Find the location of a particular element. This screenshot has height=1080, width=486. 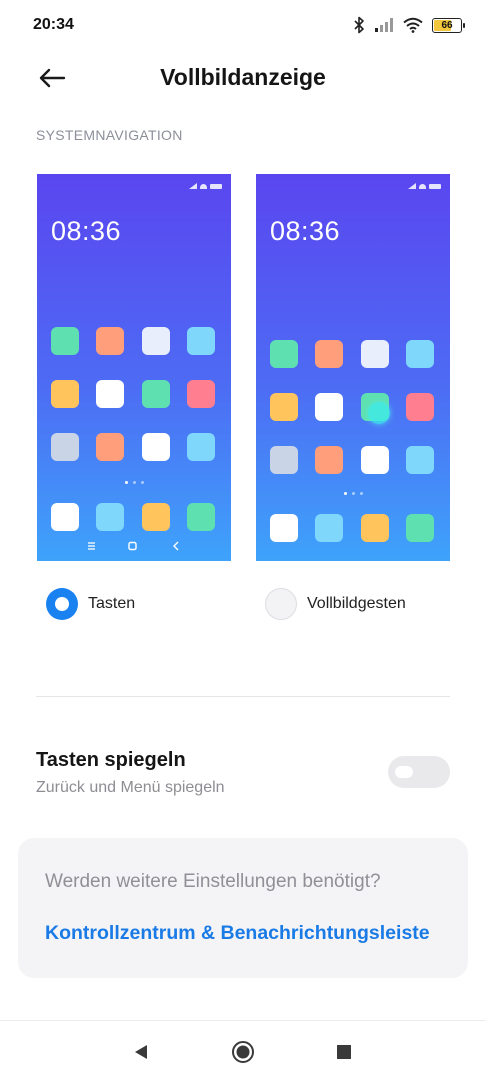

preview-buttons: 08:36 is located at coordinates (134, 367).